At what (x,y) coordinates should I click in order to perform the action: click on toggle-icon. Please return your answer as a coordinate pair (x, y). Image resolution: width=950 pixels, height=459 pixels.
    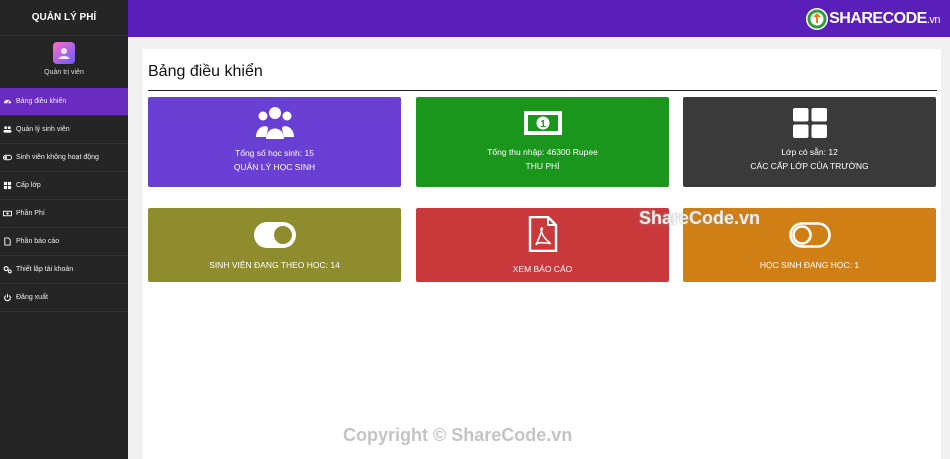
    Looking at the image, I should click on (7, 157).